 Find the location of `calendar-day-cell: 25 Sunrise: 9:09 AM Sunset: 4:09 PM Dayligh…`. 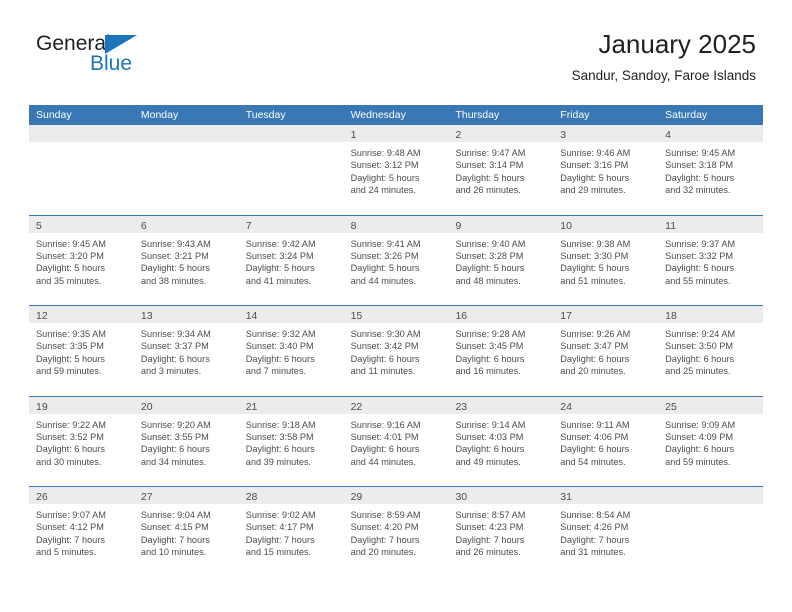

calendar-day-cell: 25 Sunrise: 9:09 AM Sunset: 4:09 PM Dayligh… is located at coordinates (711, 441).